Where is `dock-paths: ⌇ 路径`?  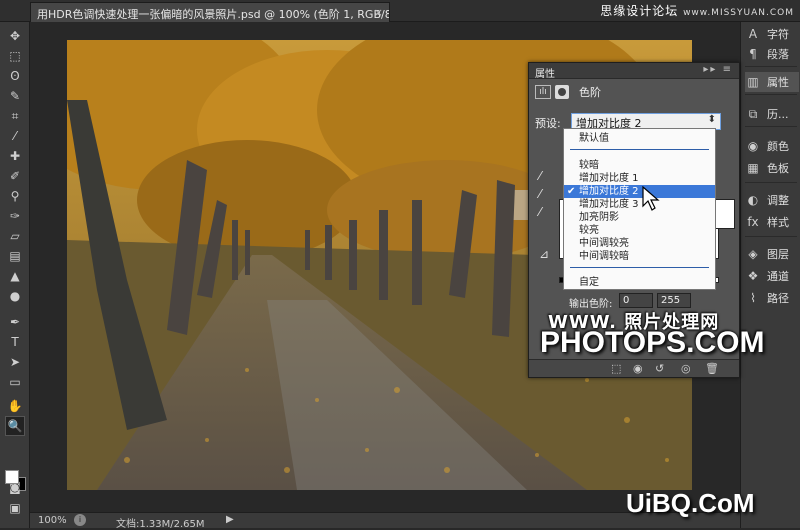 dock-paths: ⌇ 路径 is located at coordinates (772, 298).